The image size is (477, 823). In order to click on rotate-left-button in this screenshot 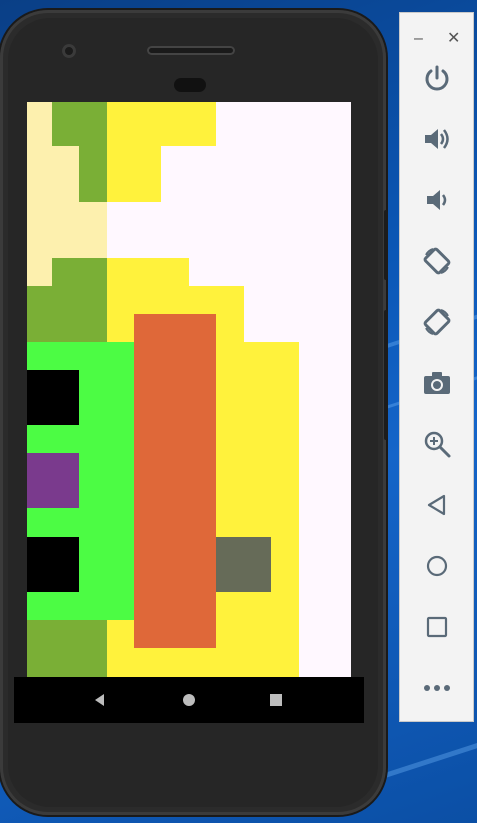, I will do `click(437, 261)`.